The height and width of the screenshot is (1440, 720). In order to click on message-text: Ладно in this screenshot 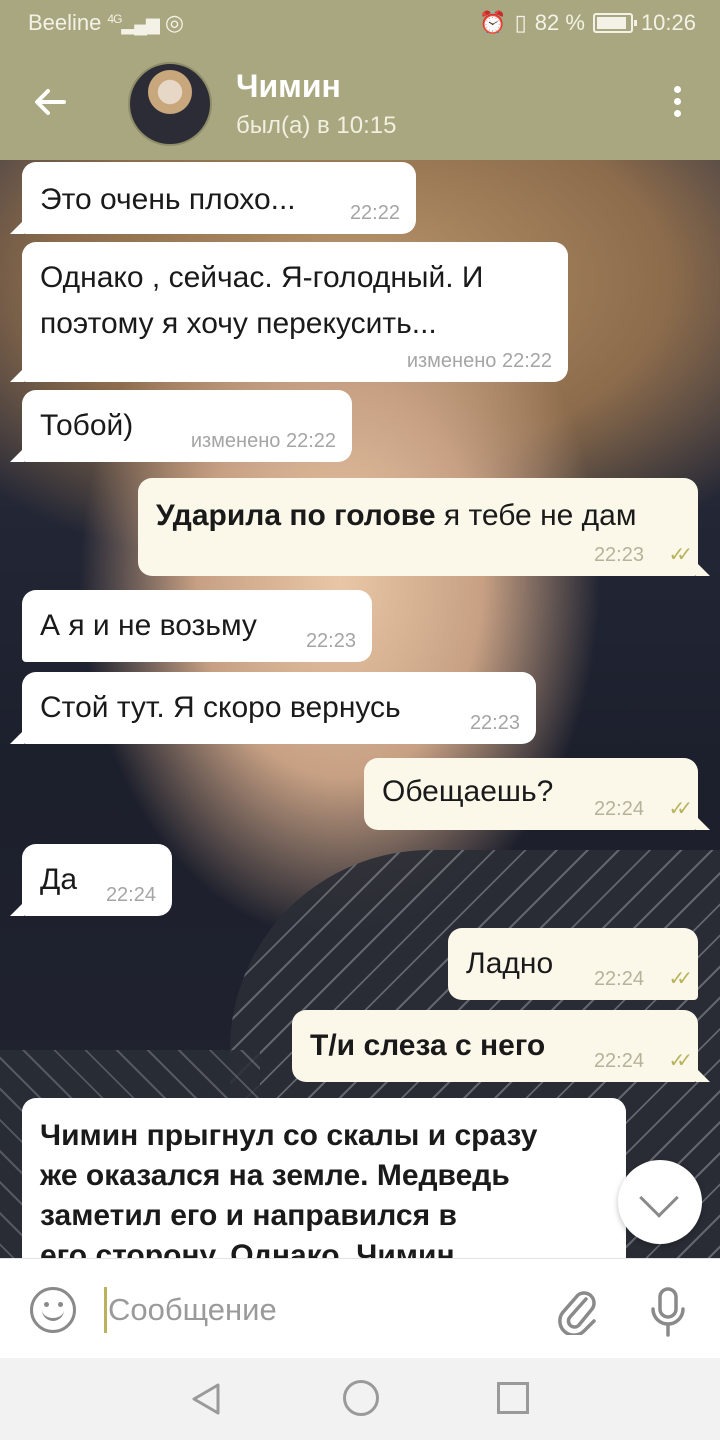, I will do `click(510, 963)`.